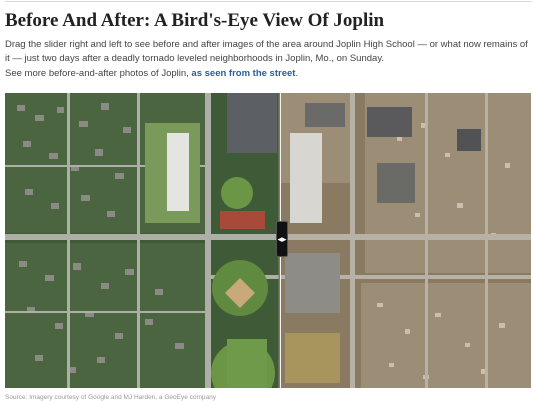  What do you see at coordinates (243, 73) in the screenshot?
I see `street-photos-link: as seen from the street` at bounding box center [243, 73].